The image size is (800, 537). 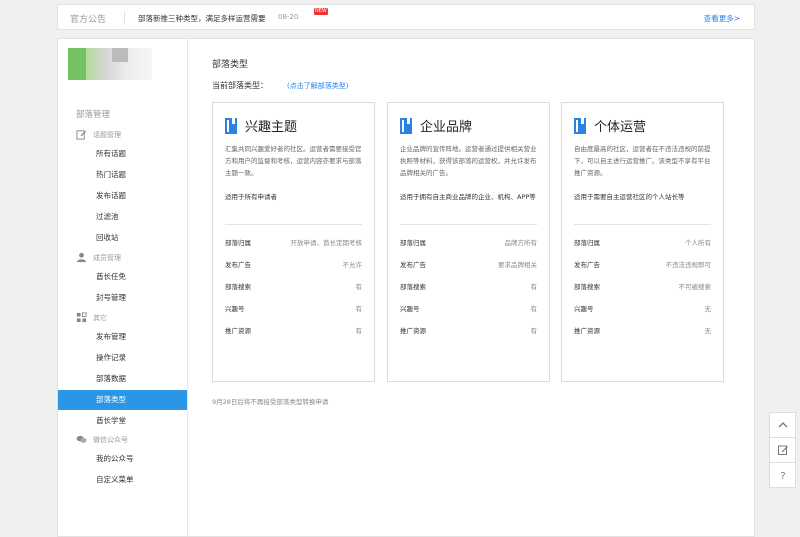 I want to click on card-header: 企业品牌, so click(x=436, y=125).